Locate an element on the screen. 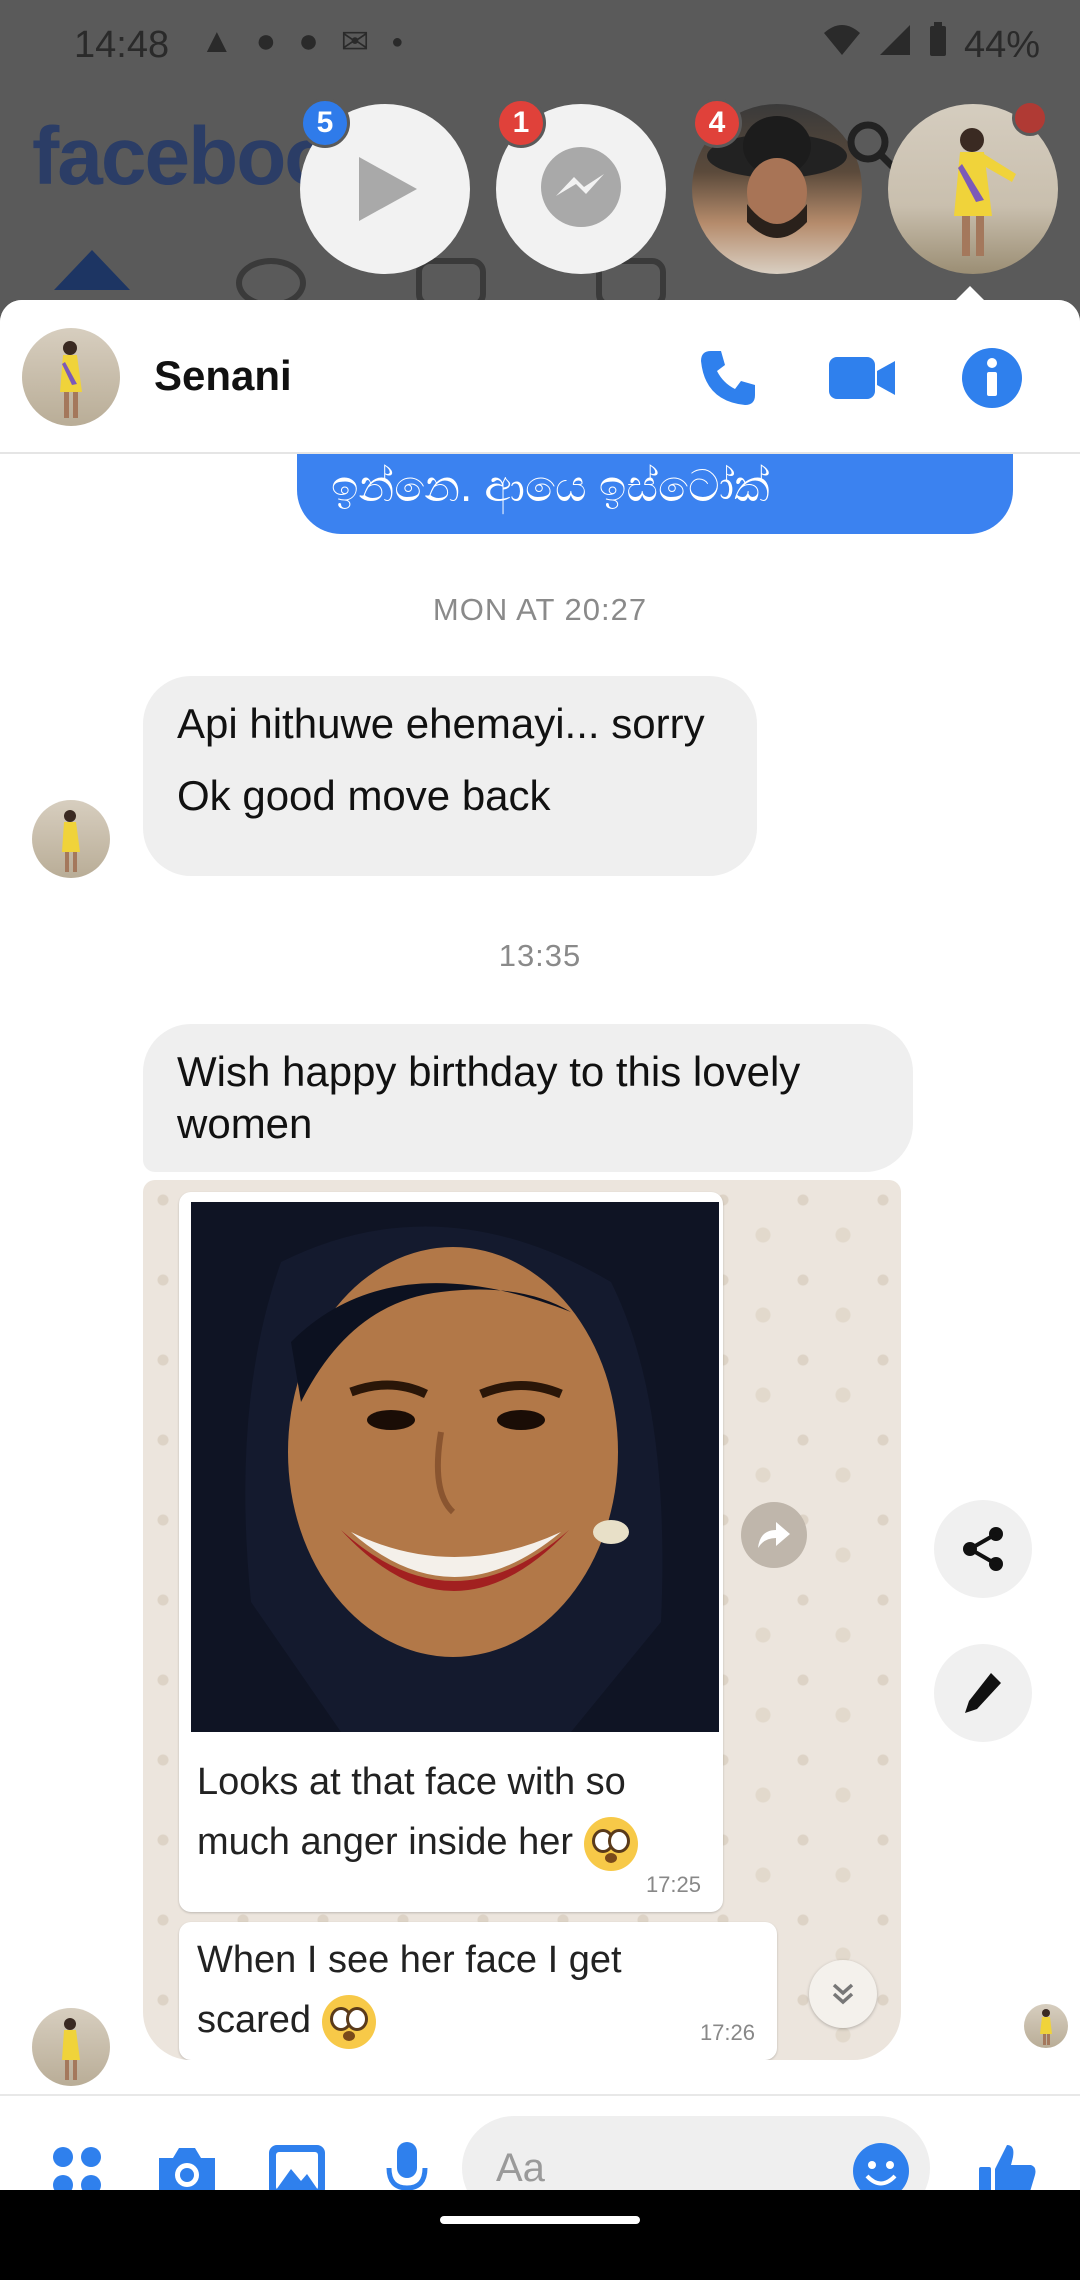  contact-name: Senani is located at coordinates (223, 376).